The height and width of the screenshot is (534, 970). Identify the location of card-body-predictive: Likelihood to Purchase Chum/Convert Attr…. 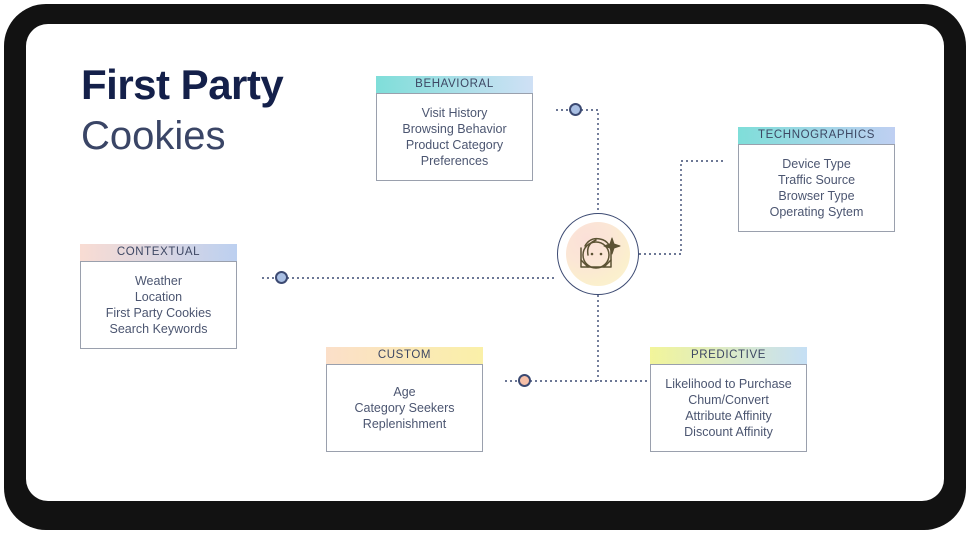
(728, 408).